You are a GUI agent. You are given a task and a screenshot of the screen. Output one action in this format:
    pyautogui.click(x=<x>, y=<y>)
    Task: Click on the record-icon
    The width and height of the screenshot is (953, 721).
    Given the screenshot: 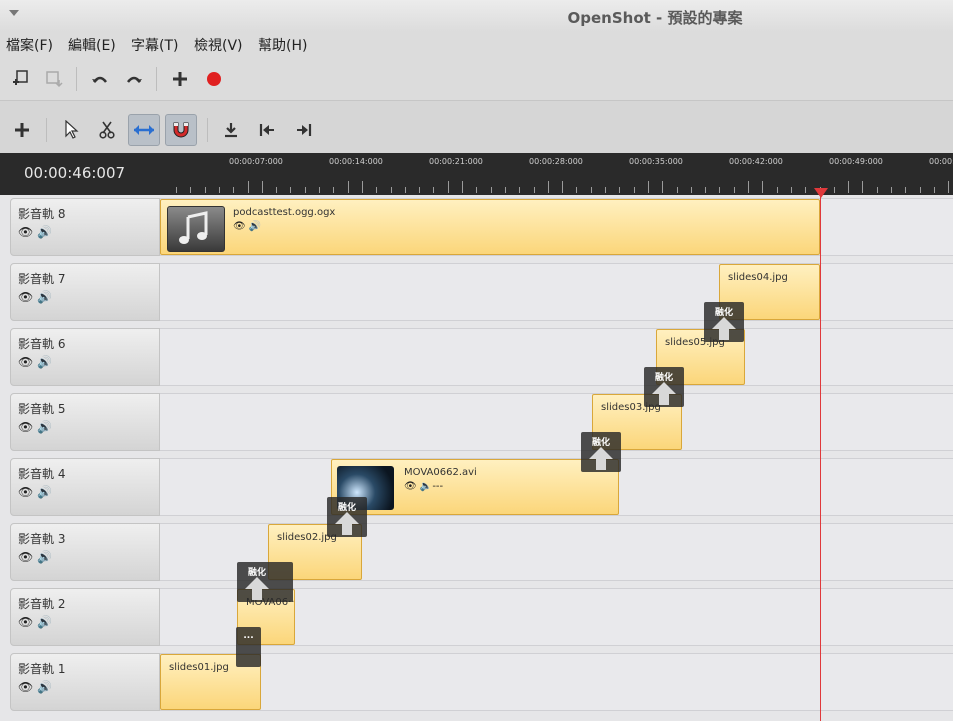 What is the action you would take?
    pyautogui.click(x=214, y=79)
    